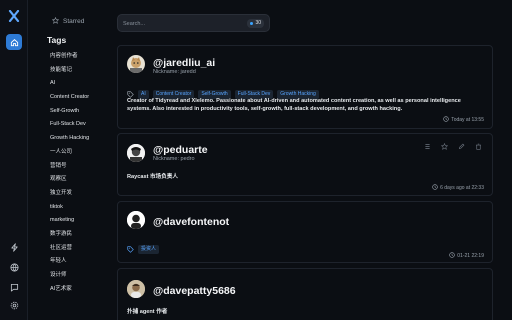  I want to click on tag-item: 一人公司, so click(69, 153).